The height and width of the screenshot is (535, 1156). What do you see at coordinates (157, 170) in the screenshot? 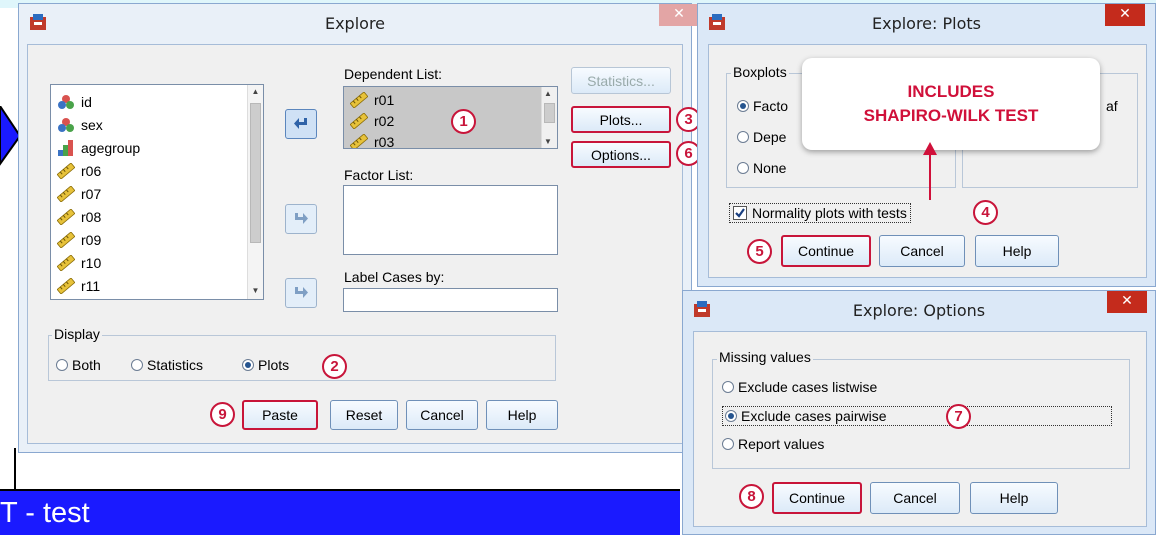
I see `variable-list-item: r06` at bounding box center [157, 170].